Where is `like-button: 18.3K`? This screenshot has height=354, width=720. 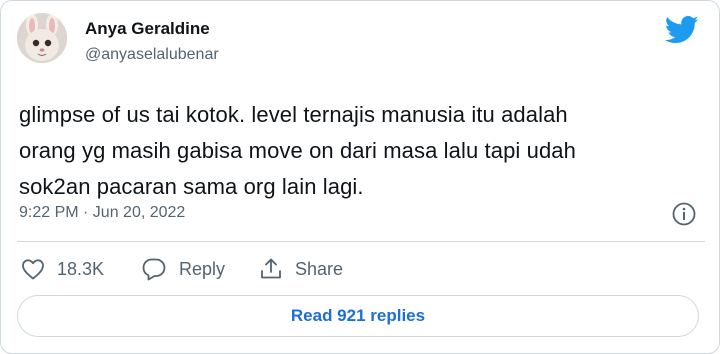
like-button: 18.3K is located at coordinates (62, 269).